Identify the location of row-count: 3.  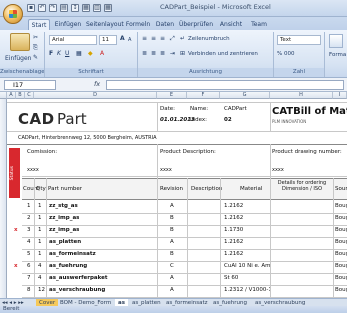
(29, 230).